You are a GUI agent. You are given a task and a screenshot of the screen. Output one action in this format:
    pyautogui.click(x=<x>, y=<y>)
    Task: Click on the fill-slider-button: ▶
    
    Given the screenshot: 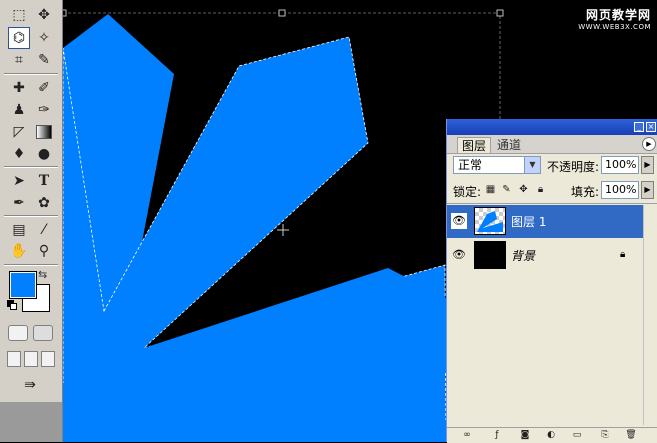 What is the action you would take?
    pyautogui.click(x=647, y=190)
    